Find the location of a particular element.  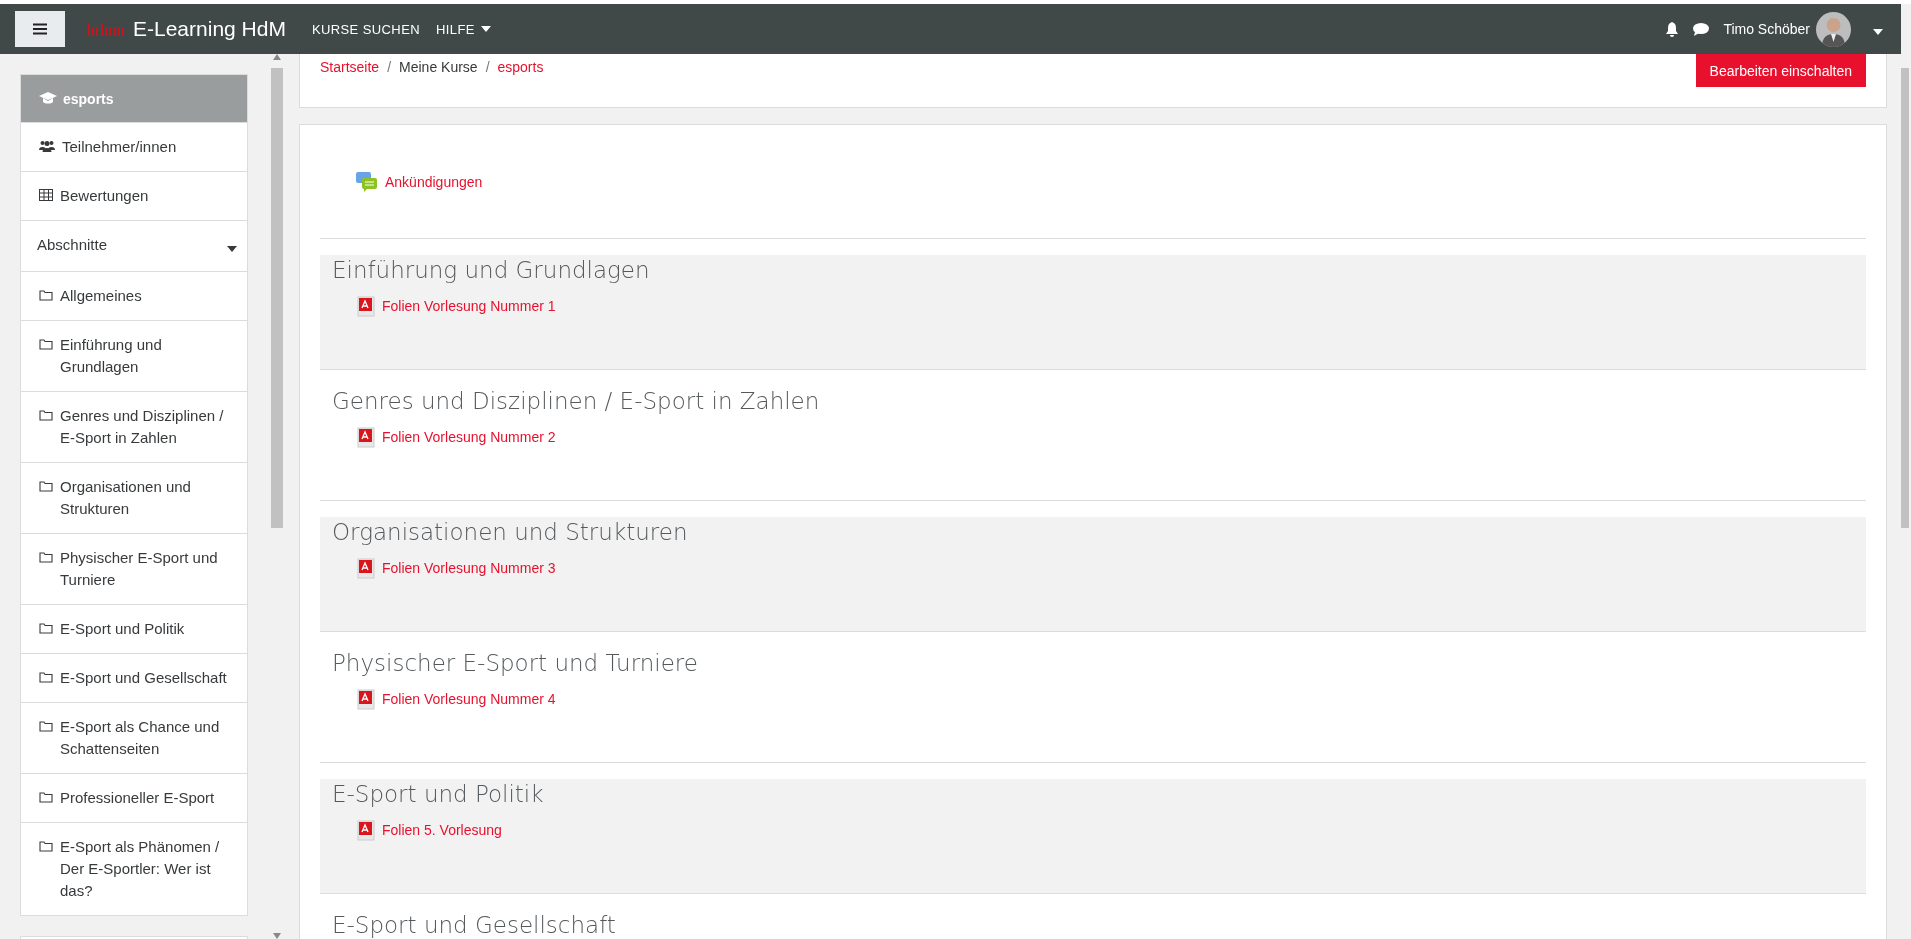

menu-button is located at coordinates (40, 29).